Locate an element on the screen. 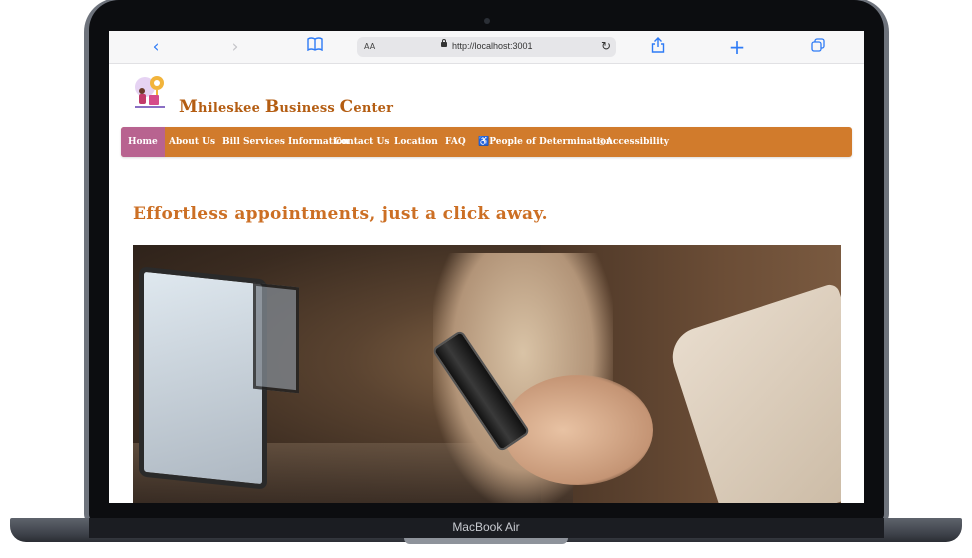 Image resolution: width=972 pixels, height=558 pixels. tabs-icon is located at coordinates (818, 47).